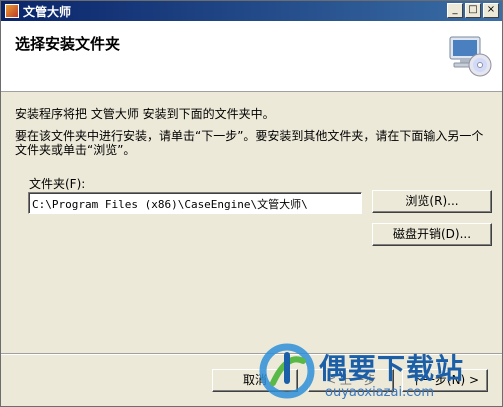 Image resolution: width=503 pixels, height=407 pixels. Describe the element at coordinates (251, 11) in the screenshot. I see `title-bar: 文管大师 _ □ ×` at that location.